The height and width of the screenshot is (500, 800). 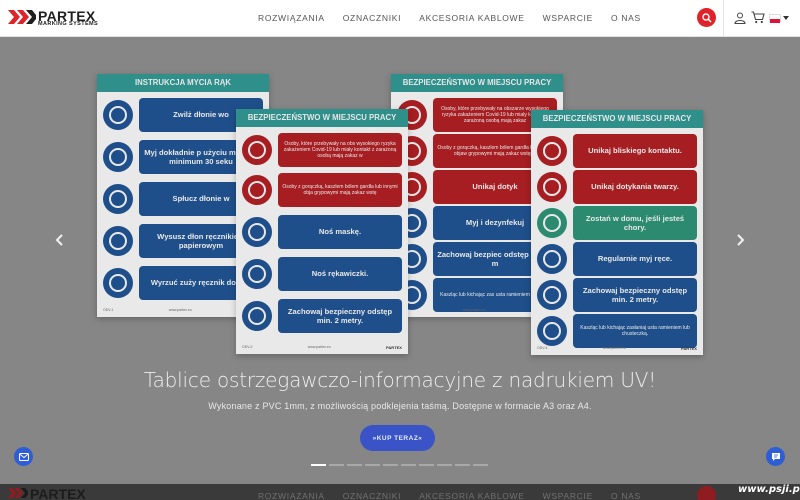 What do you see at coordinates (399, 465) in the screenshot?
I see `slider-pagination` at bounding box center [399, 465].